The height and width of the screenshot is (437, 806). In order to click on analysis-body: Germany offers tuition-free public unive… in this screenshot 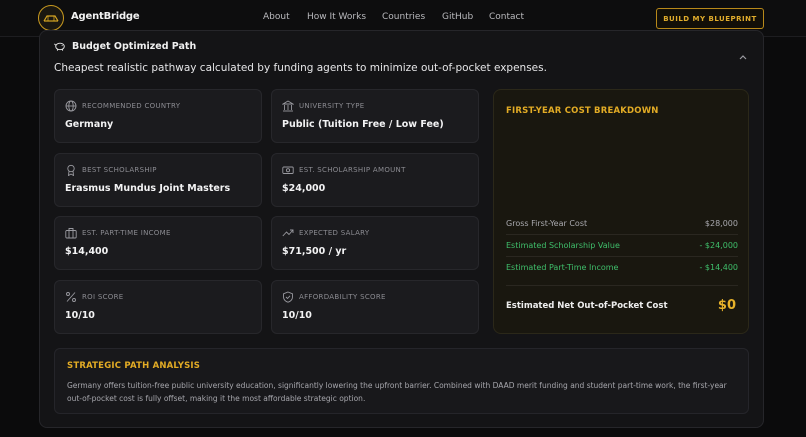, I will do `click(397, 392)`.